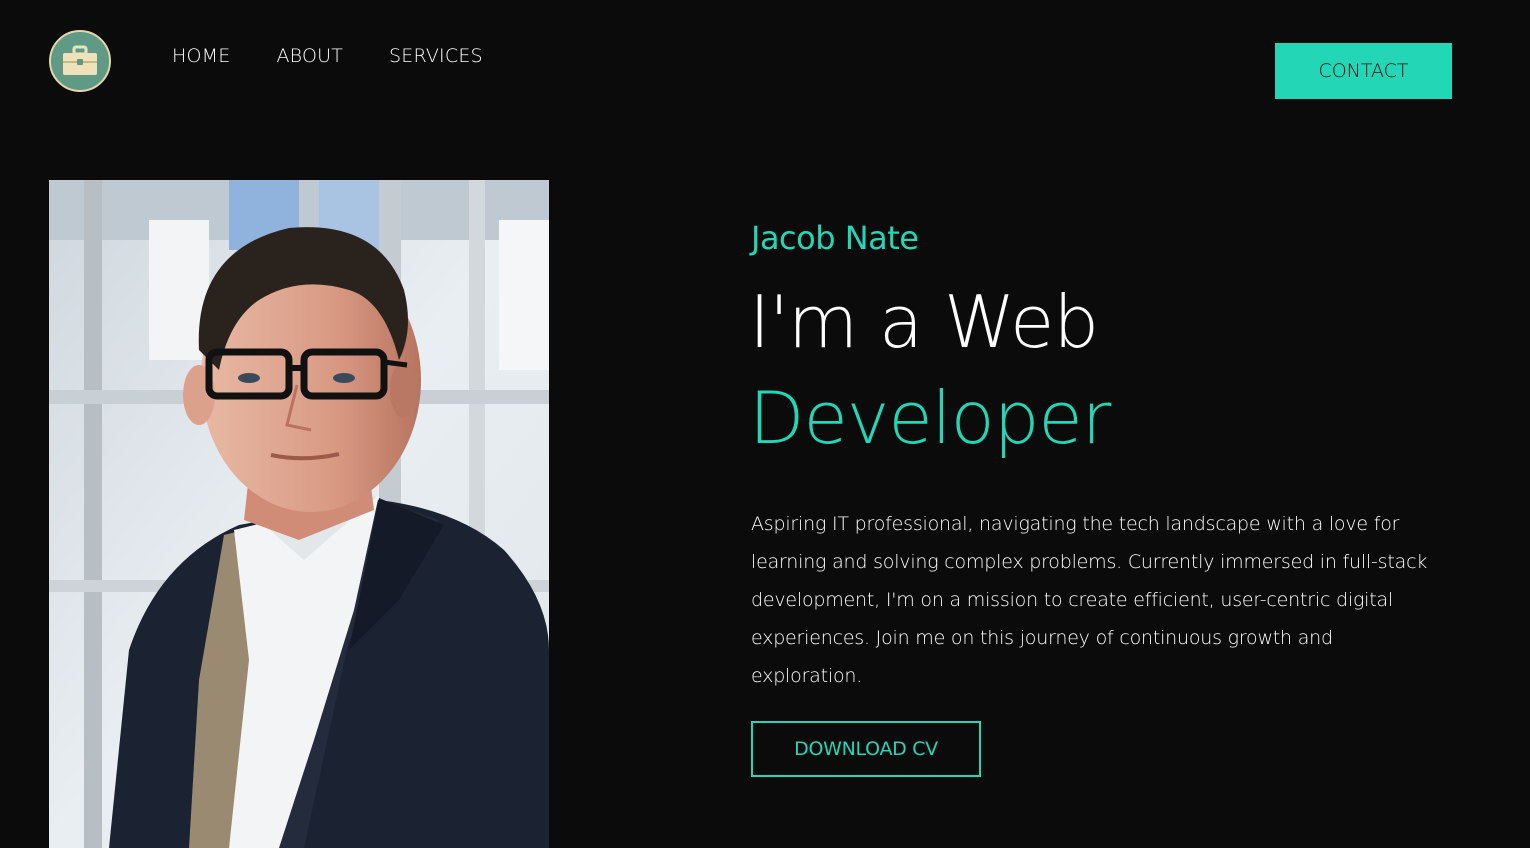 Image resolution: width=1530 pixels, height=848 pixels. I want to click on main-nav: HOME ABOUT SERVICES, so click(327, 56).